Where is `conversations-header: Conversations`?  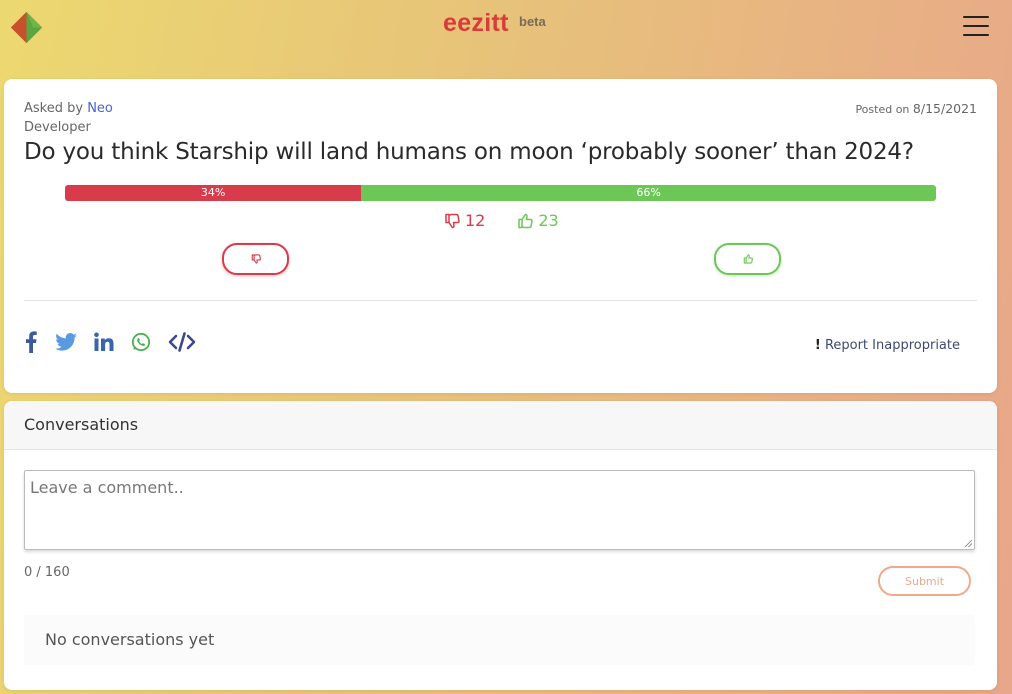
conversations-header: Conversations is located at coordinates (500, 425).